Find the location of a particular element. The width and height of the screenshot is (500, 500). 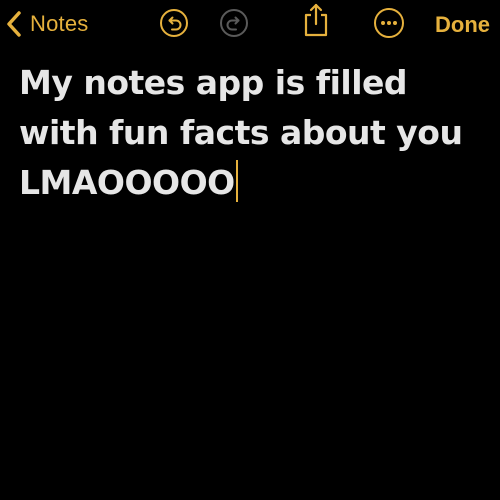

more-icon is located at coordinates (389, 25).